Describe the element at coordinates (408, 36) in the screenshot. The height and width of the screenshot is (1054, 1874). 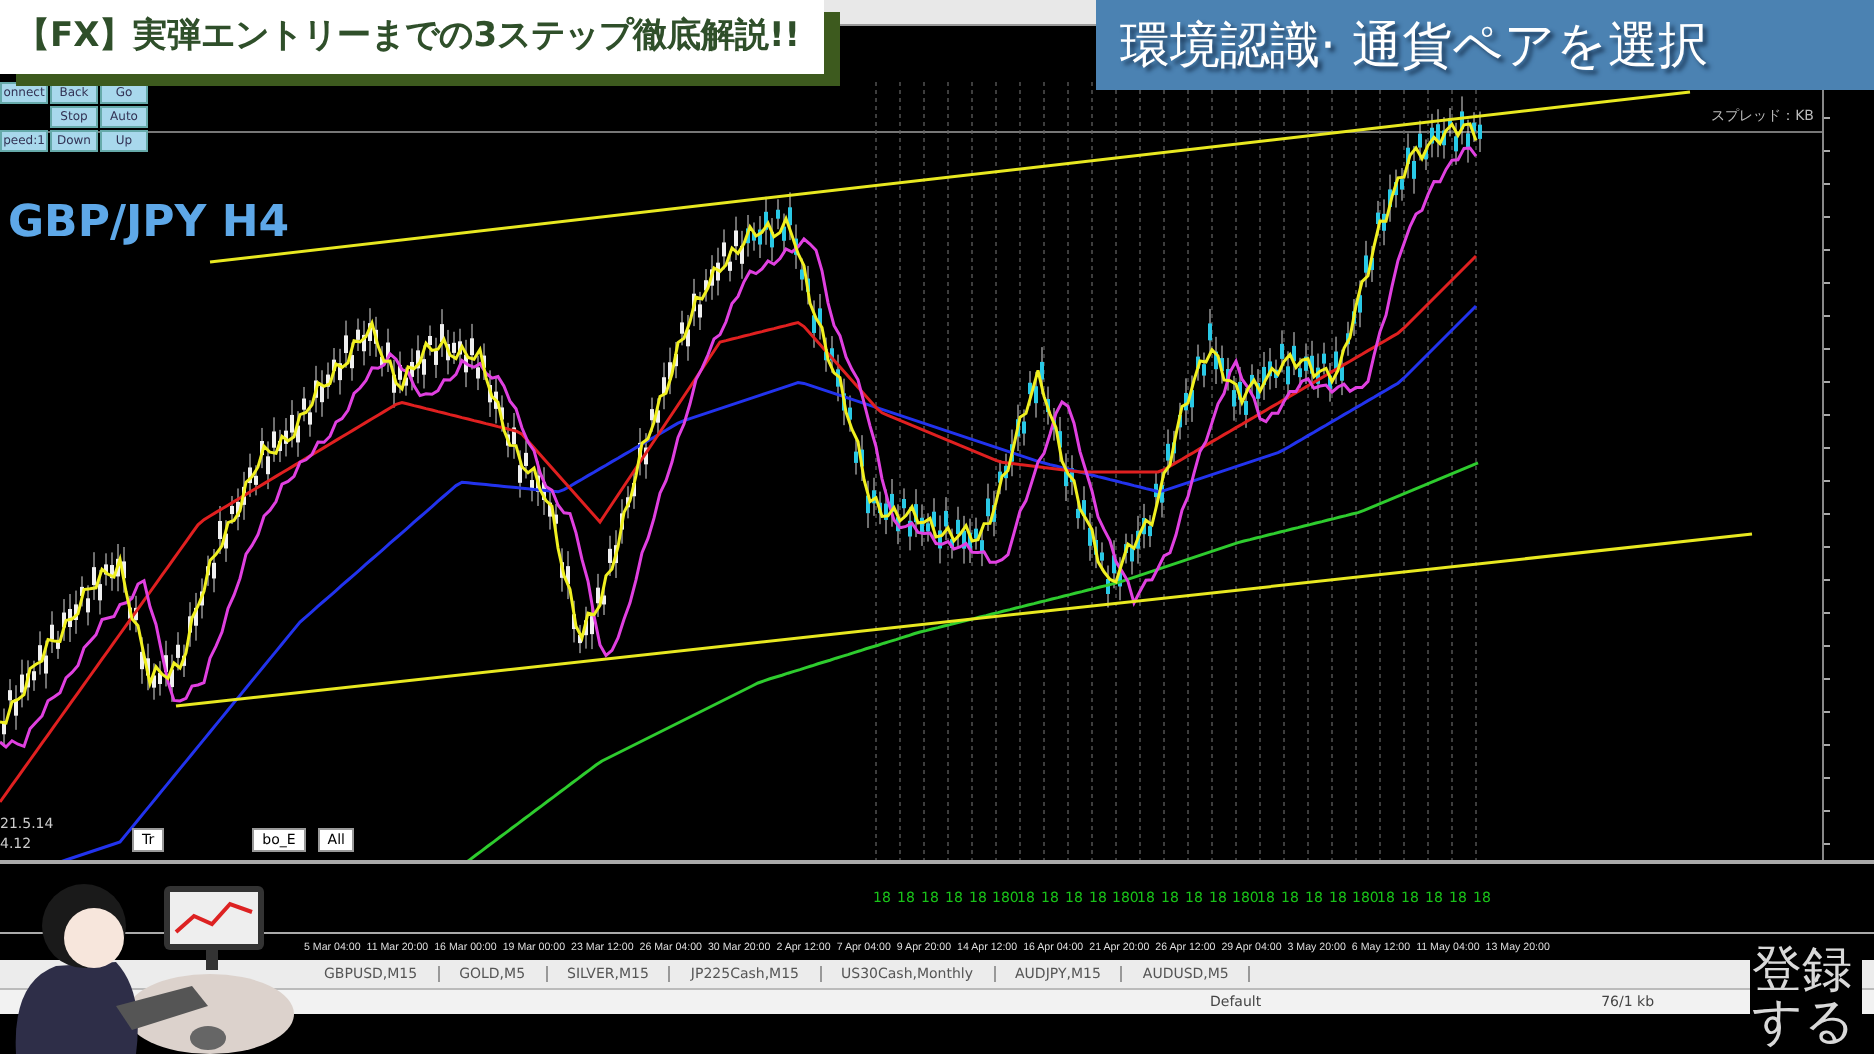
I see `banner-title: 【FX】実弾エントリーまでの3ステップ徹底解説!!` at that location.